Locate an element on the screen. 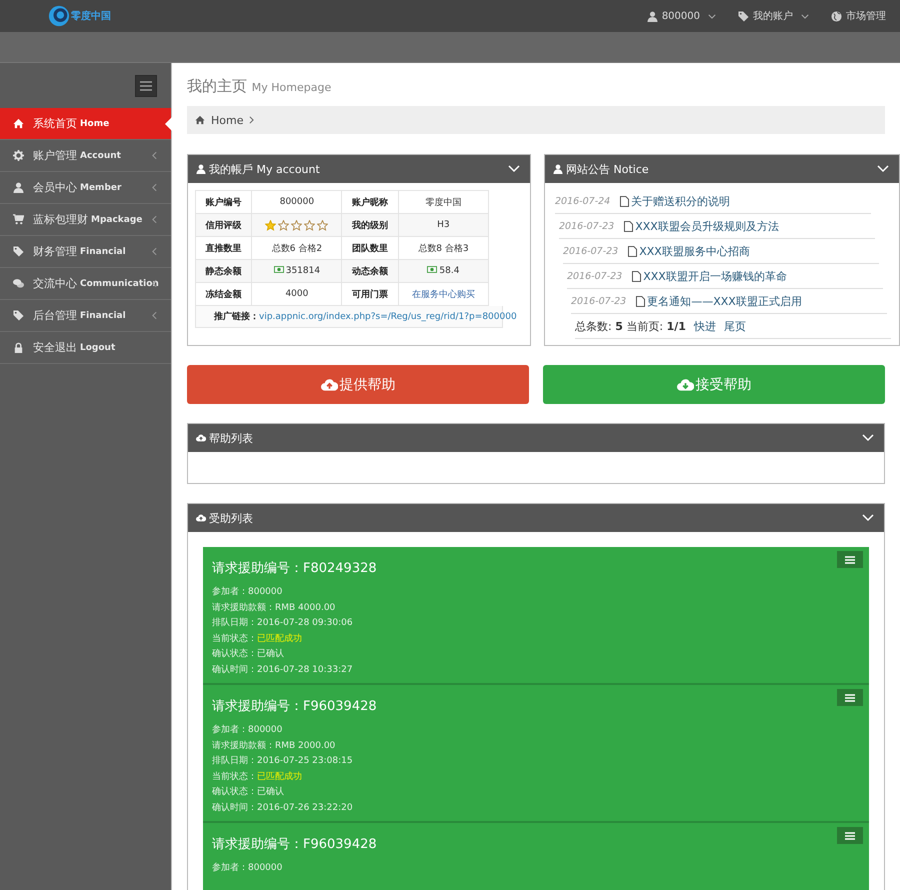  page-subtitle: My Homepage is located at coordinates (292, 87).